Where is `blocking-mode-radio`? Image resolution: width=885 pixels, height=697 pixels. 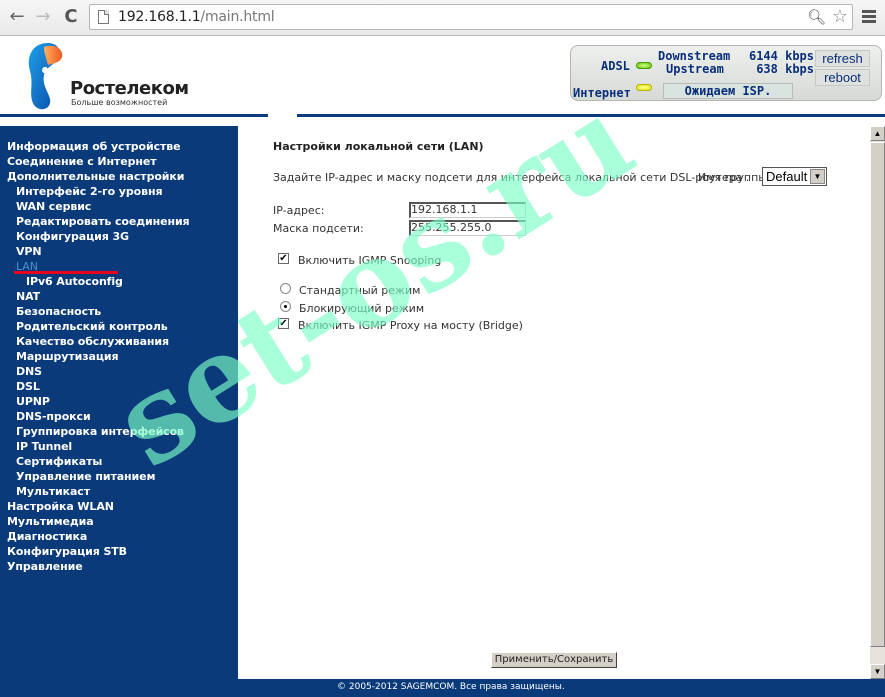
blocking-mode-radio is located at coordinates (285, 306).